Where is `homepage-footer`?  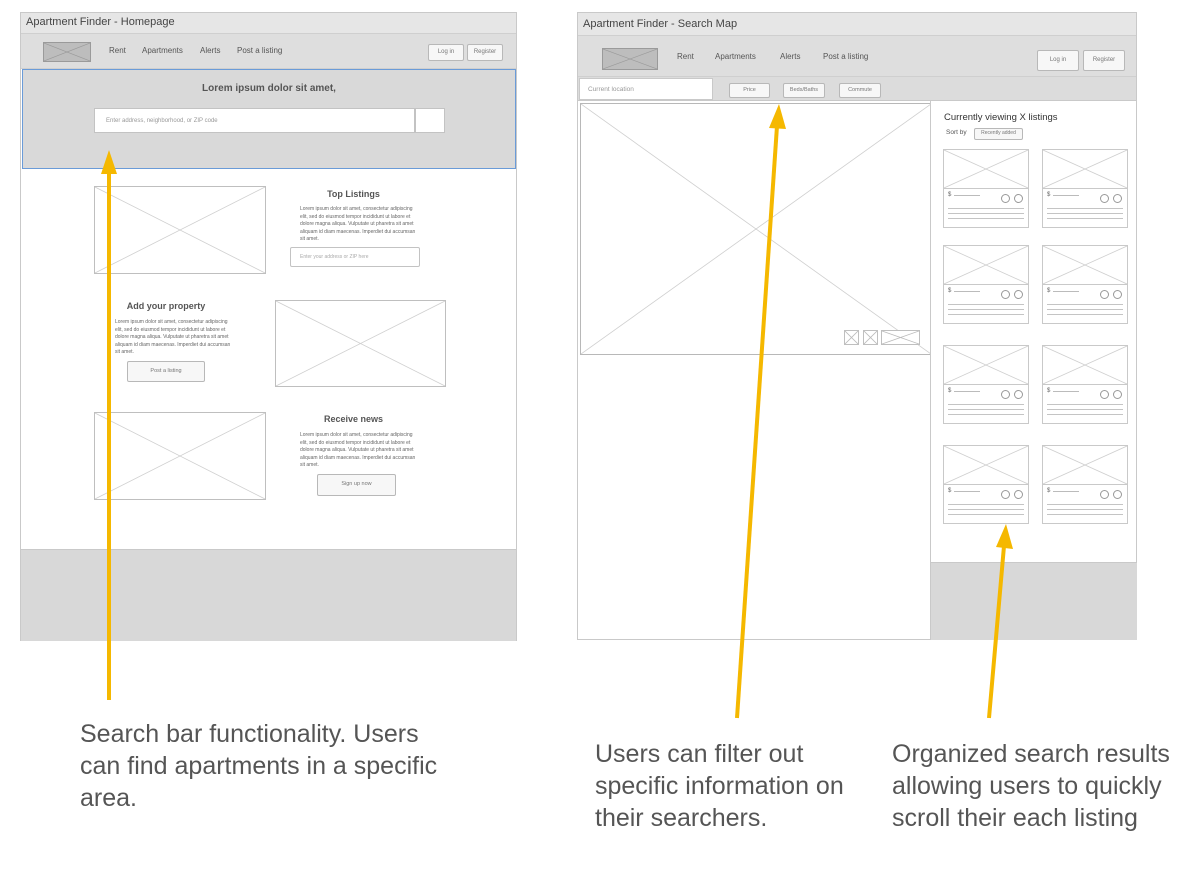
homepage-footer is located at coordinates (268, 595).